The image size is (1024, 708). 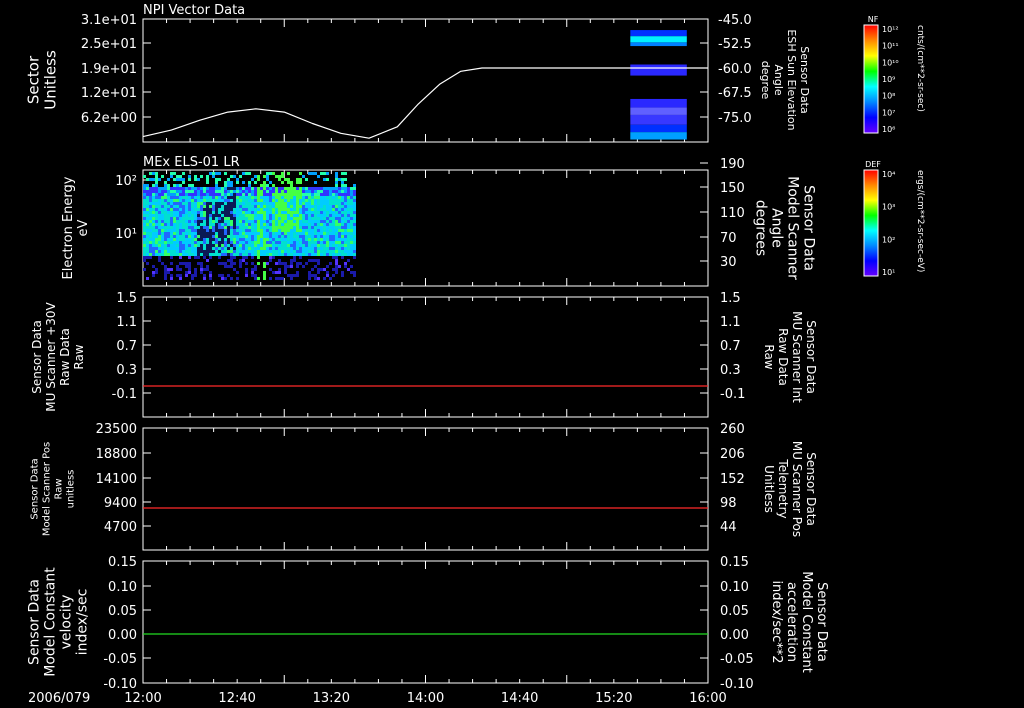 I want to click on y-tick-label: 9400, so click(x=120, y=503).